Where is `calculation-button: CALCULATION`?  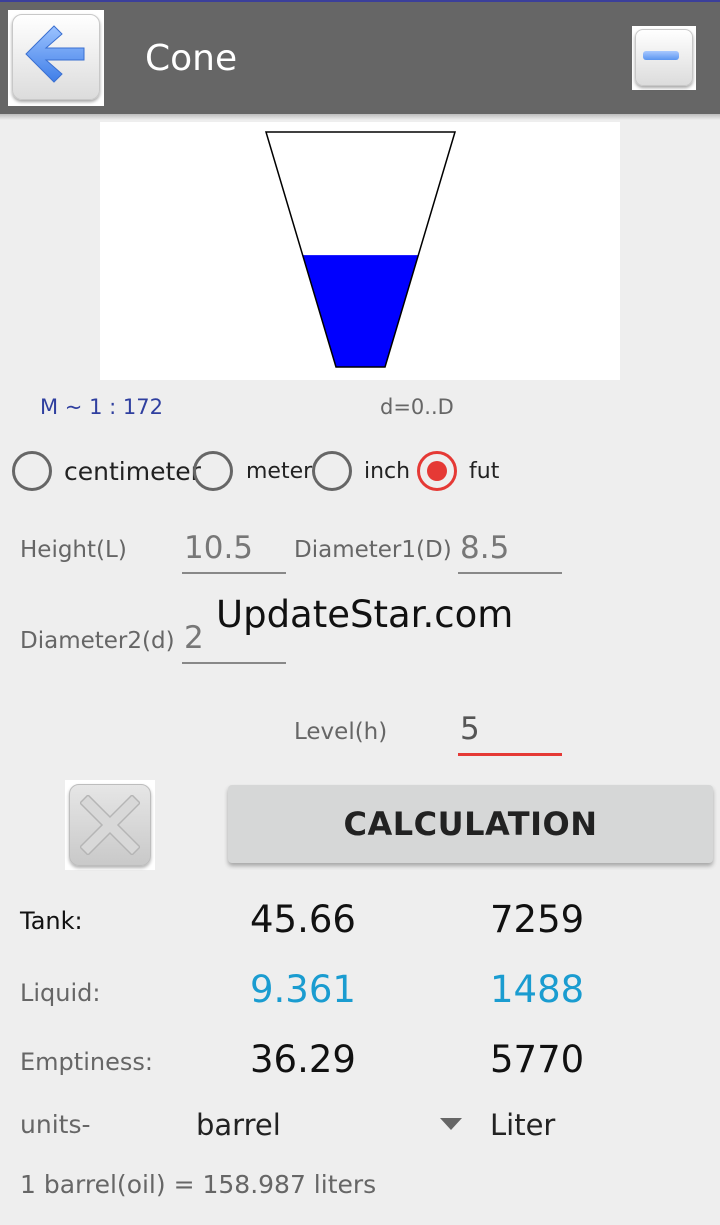 calculation-button: CALCULATION is located at coordinates (470, 824).